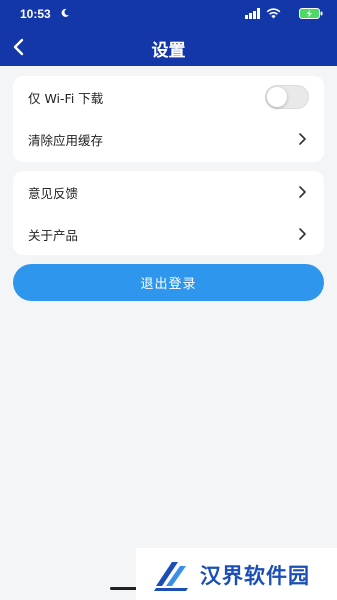  I want to click on battery-icon, so click(311, 13).